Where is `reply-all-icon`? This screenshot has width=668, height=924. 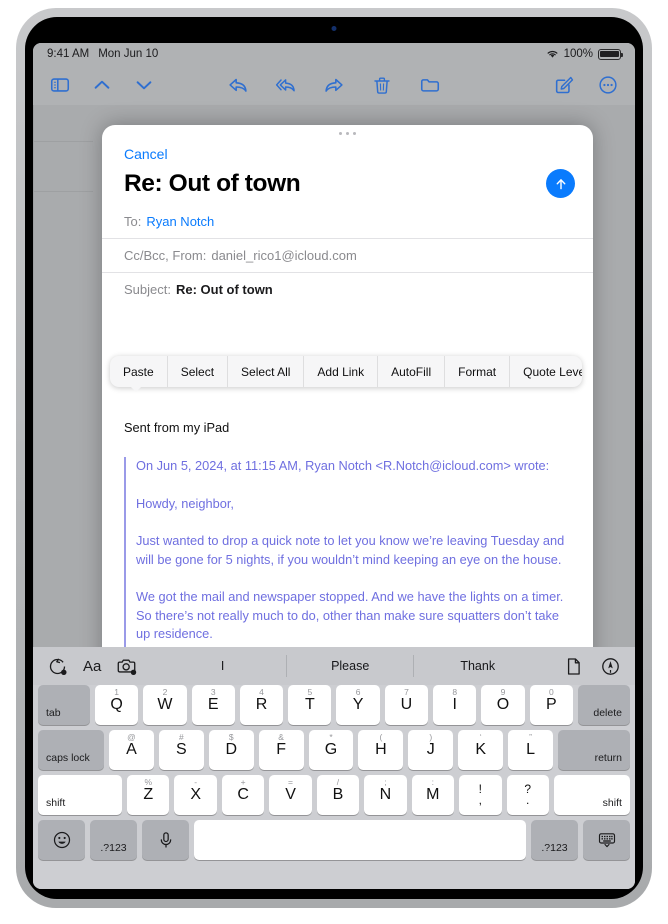
reply-all-icon is located at coordinates (286, 85).